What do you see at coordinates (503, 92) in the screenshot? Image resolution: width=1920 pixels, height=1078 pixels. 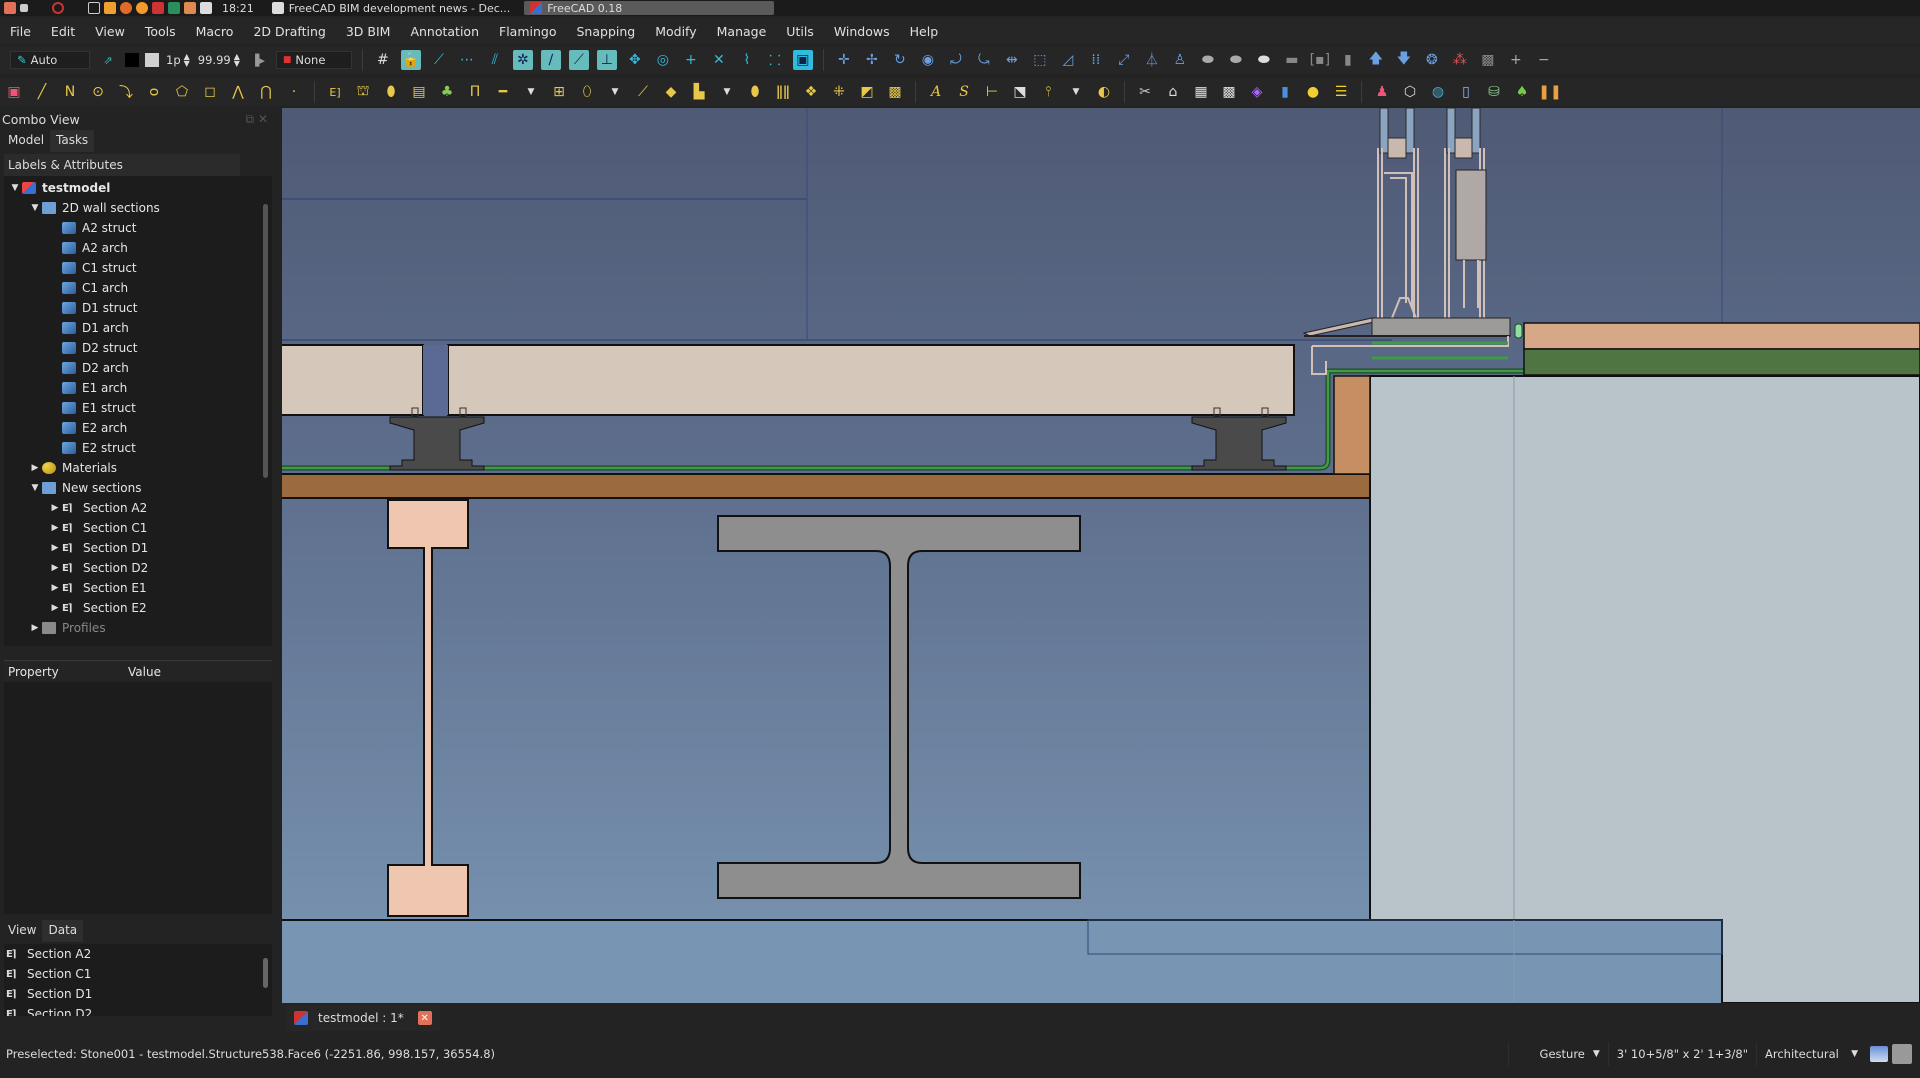 I see `rebar-icon: ━` at bounding box center [503, 92].